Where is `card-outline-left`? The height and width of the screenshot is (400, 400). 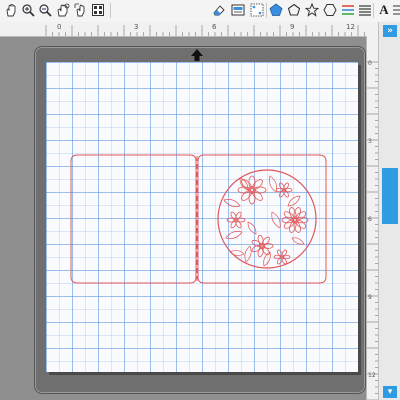
card-outline-left is located at coordinates (133, 219).